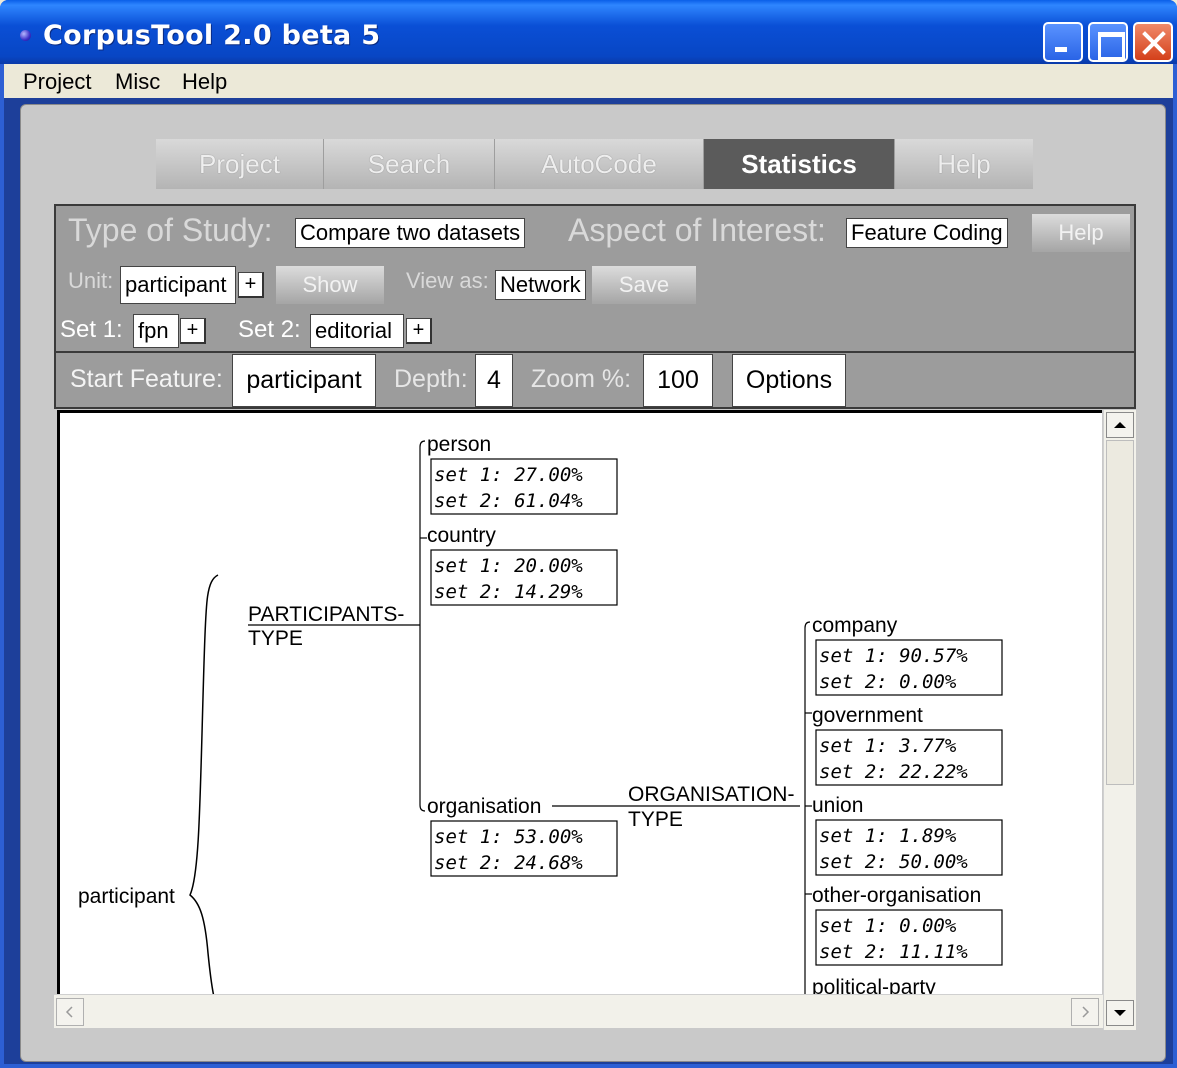 The height and width of the screenshot is (1068, 1177). I want to click on depth-label: Depth:, so click(431, 379).